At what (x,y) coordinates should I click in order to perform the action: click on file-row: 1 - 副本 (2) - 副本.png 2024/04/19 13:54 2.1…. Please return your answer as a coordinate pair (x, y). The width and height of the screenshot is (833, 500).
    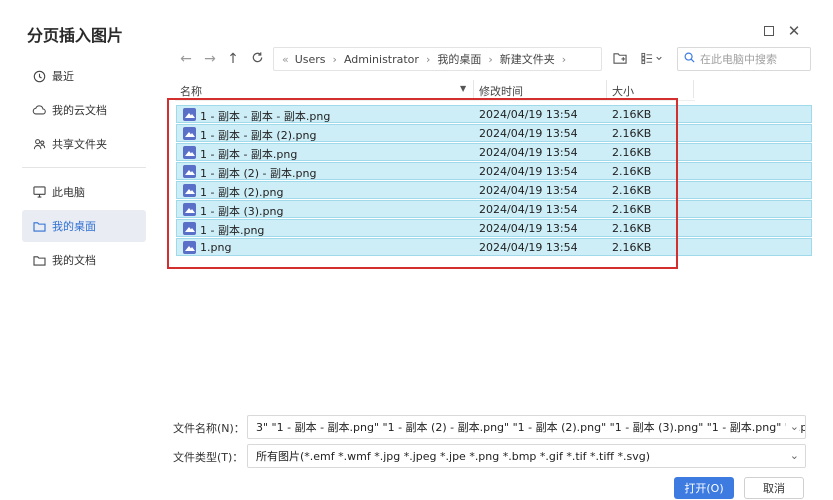
    Looking at the image, I should click on (494, 171).